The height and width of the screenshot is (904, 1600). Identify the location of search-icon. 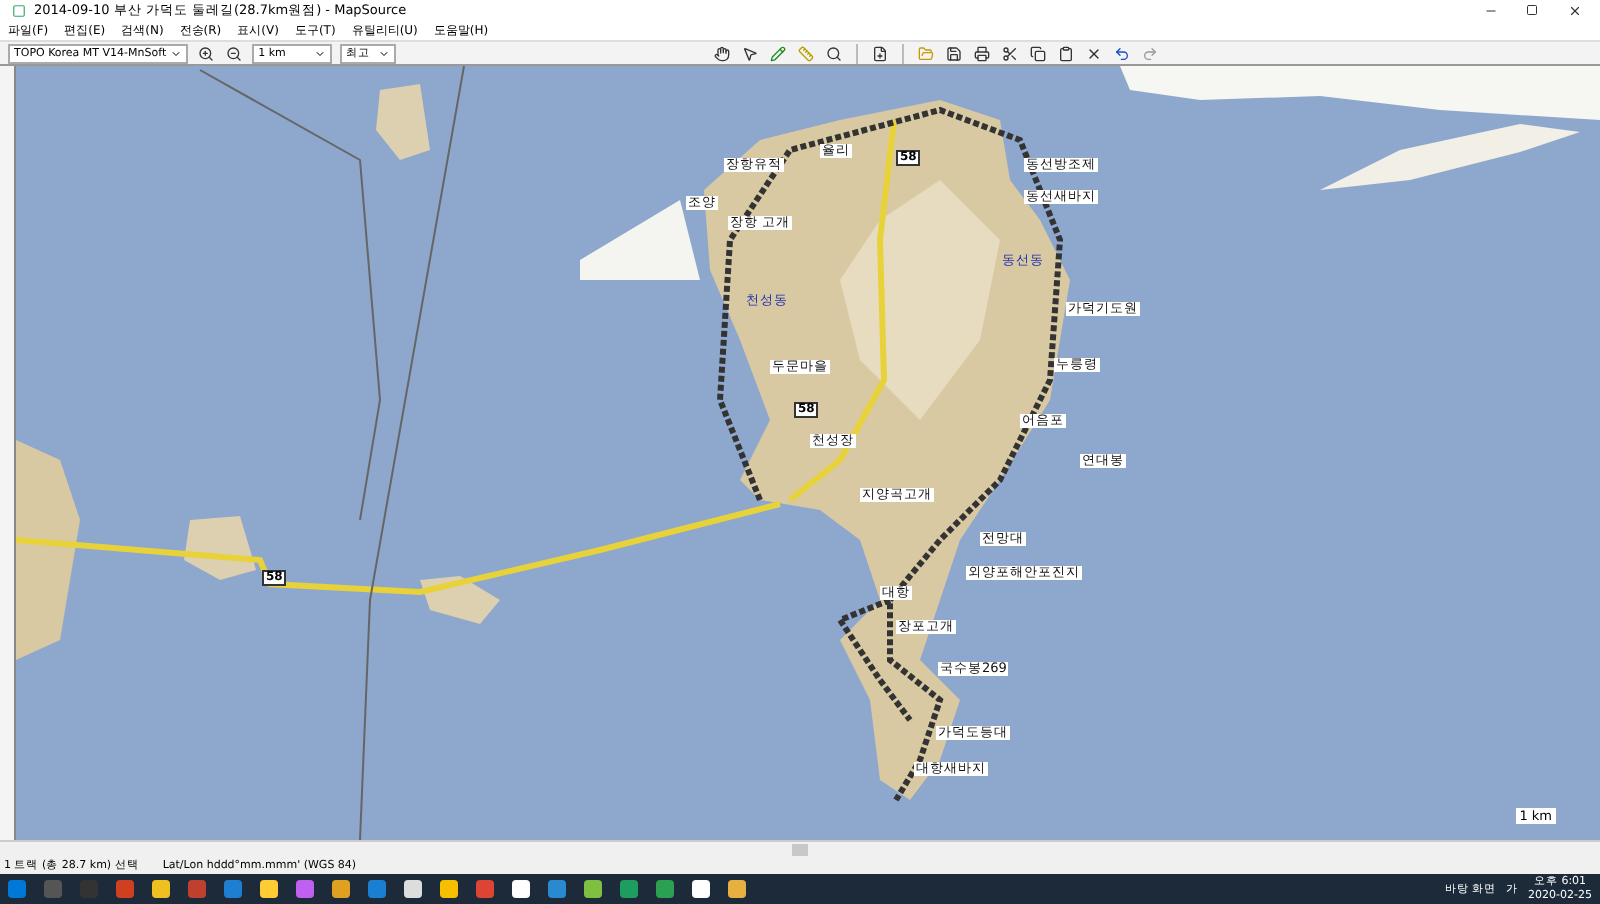
(834, 53).